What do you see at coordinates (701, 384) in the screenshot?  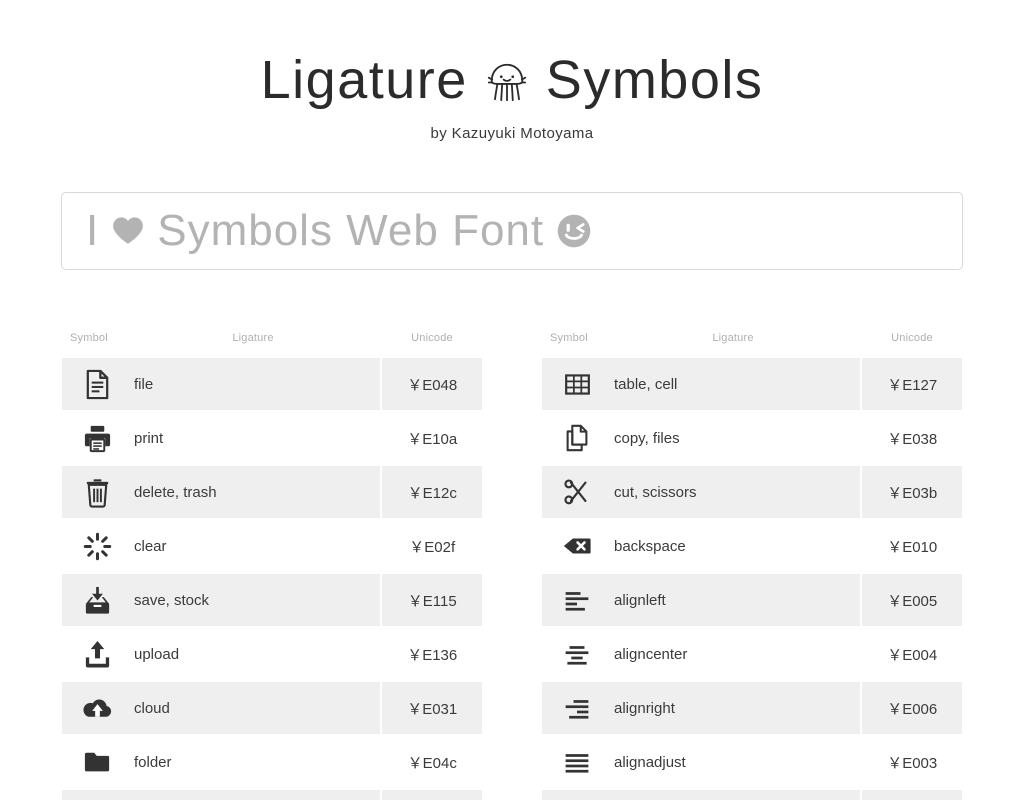 I see `row-main-cell: table, cell` at bounding box center [701, 384].